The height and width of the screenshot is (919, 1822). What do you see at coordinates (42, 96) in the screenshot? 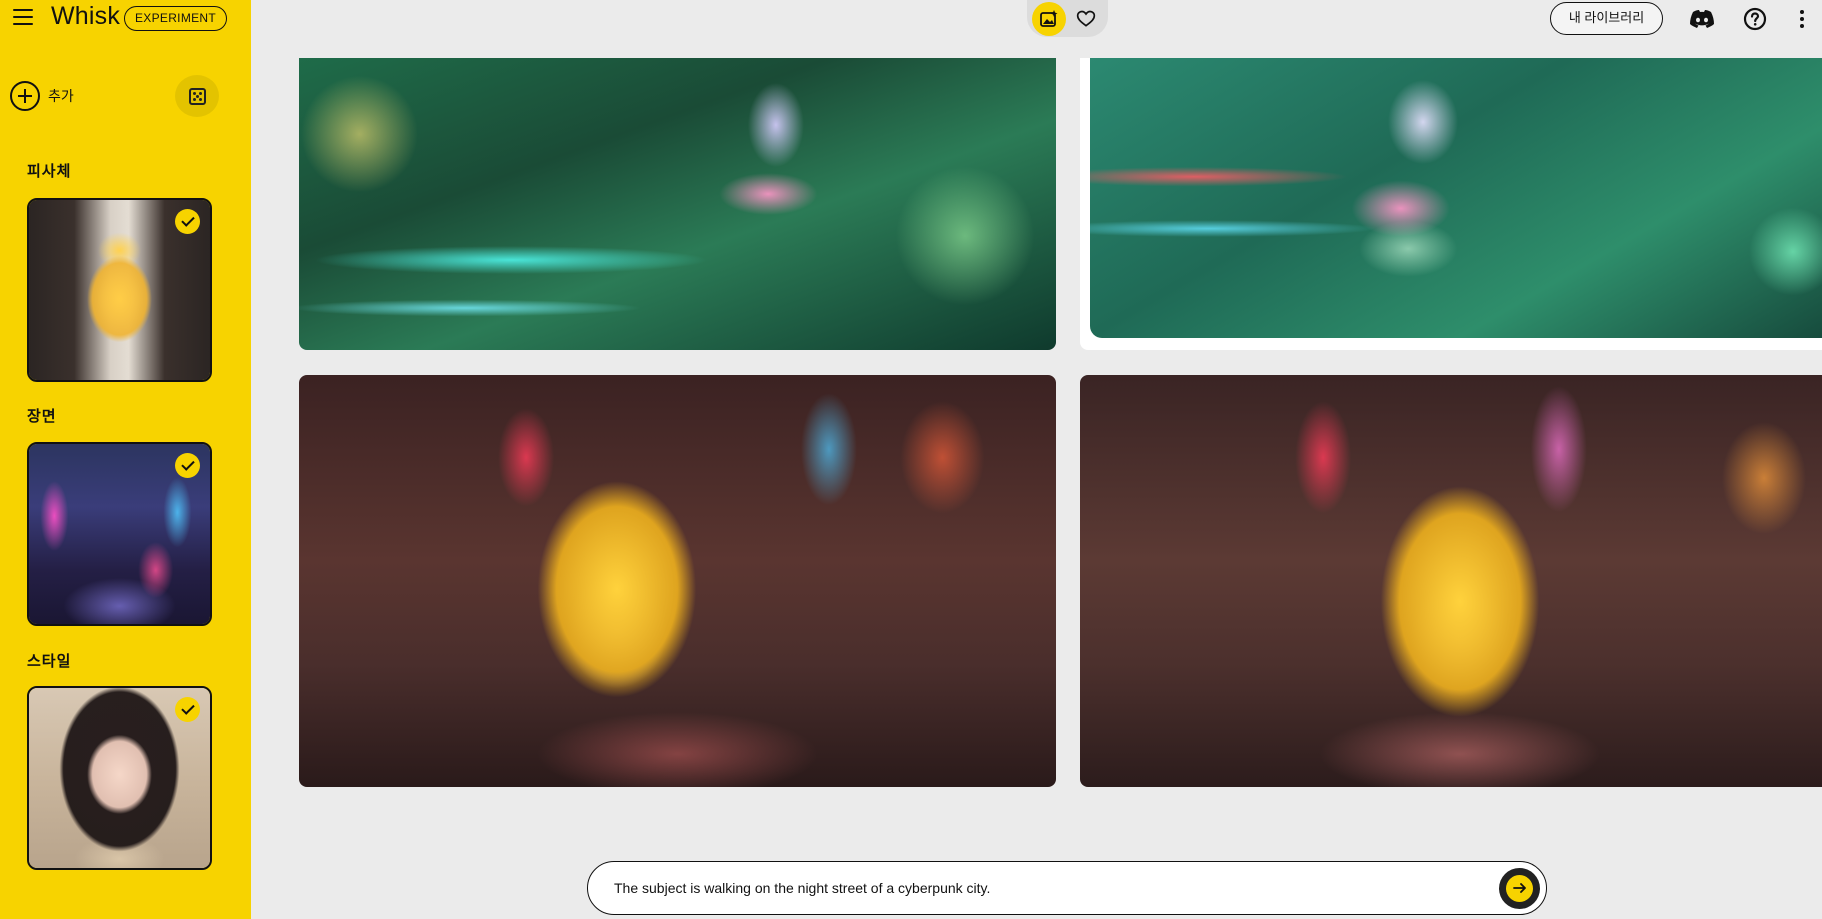
I see `add-button: 추가` at bounding box center [42, 96].